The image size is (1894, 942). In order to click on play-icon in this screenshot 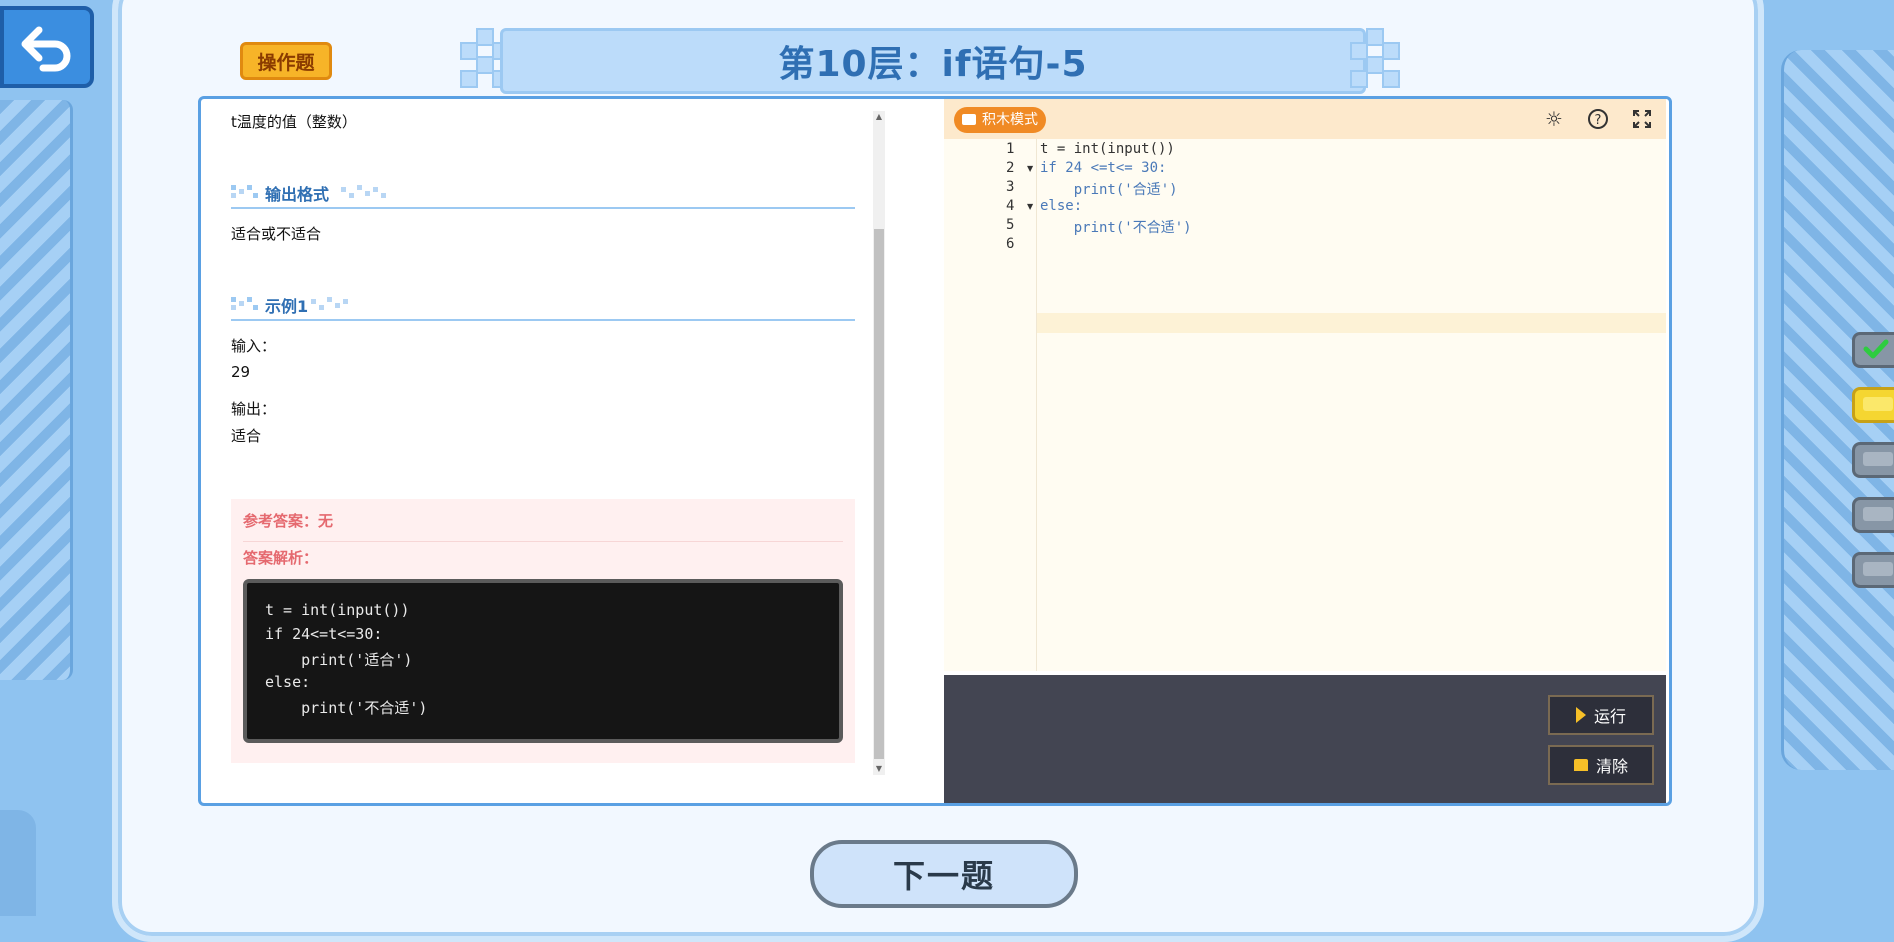, I will do `click(1580, 715)`.